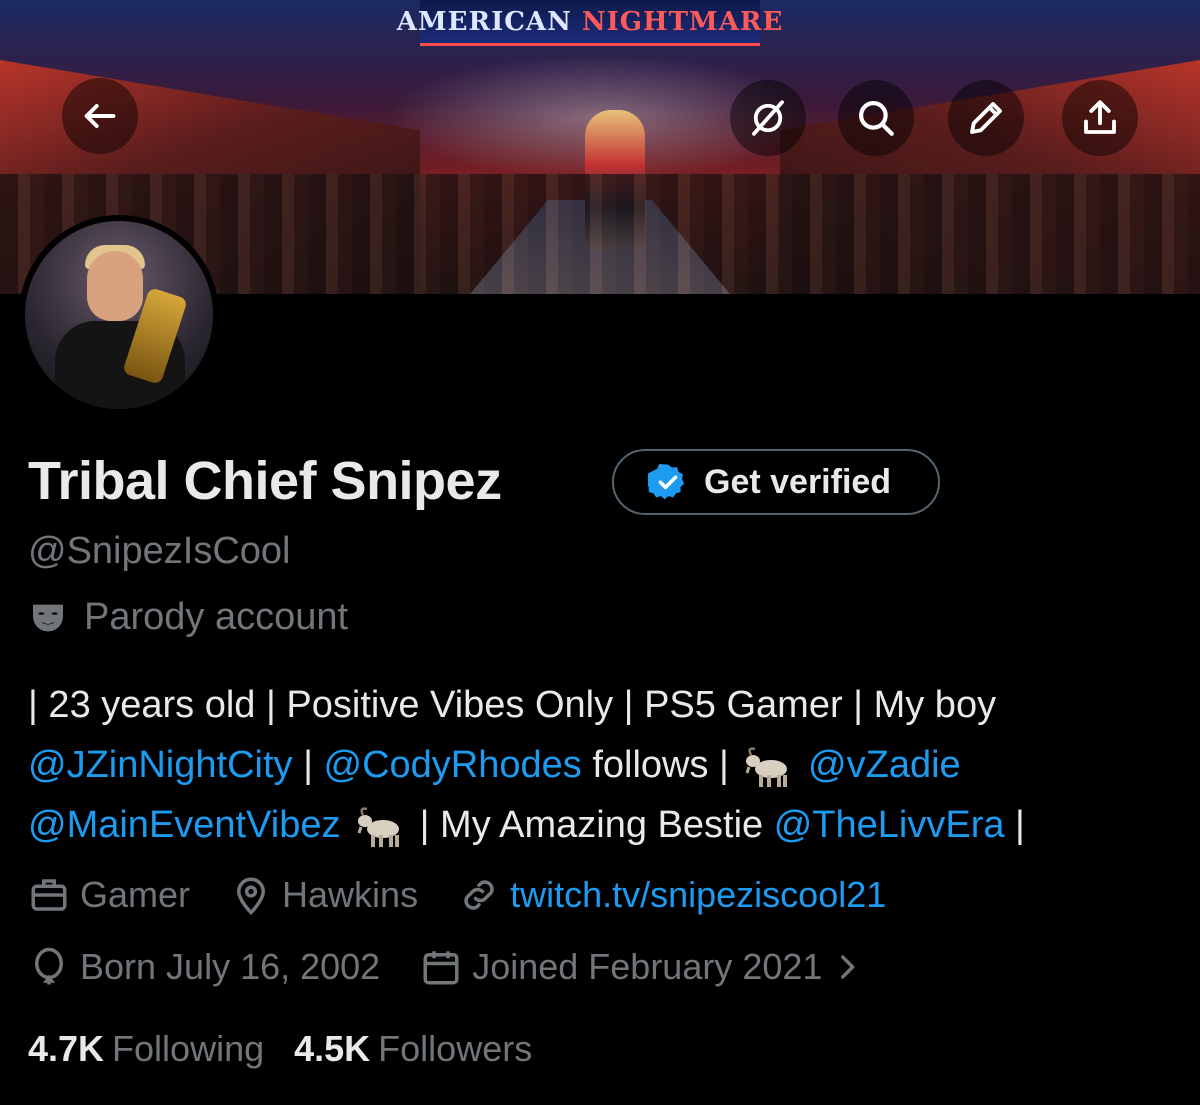 This screenshot has width=1200, height=1105. I want to click on location-text: Hawkins, so click(350, 894).